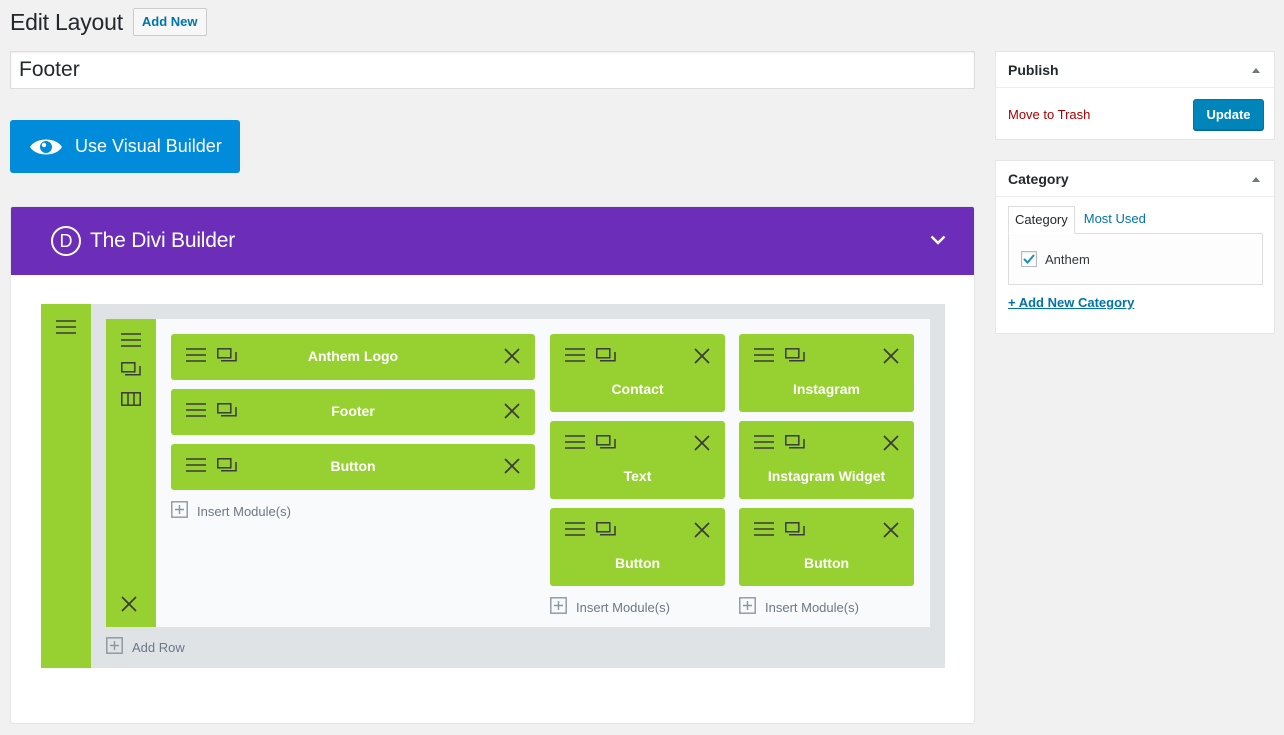  I want to click on module-text: Text, so click(637, 460).